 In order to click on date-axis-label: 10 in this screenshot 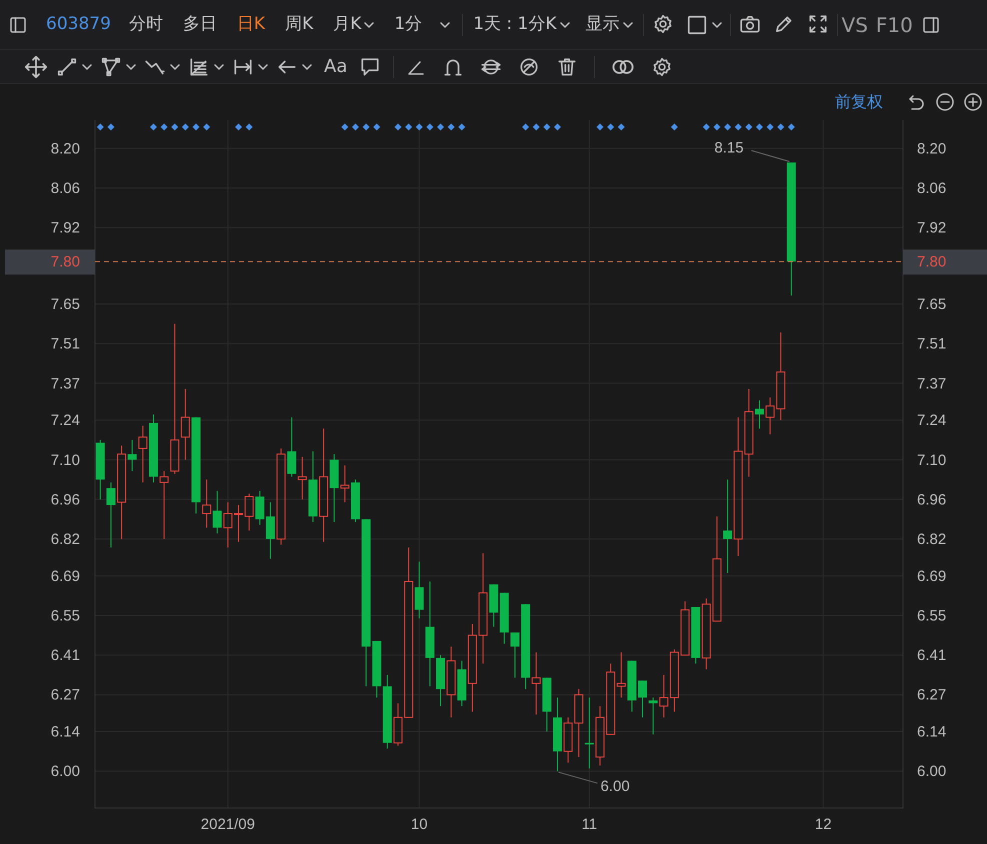, I will do `click(419, 824)`.